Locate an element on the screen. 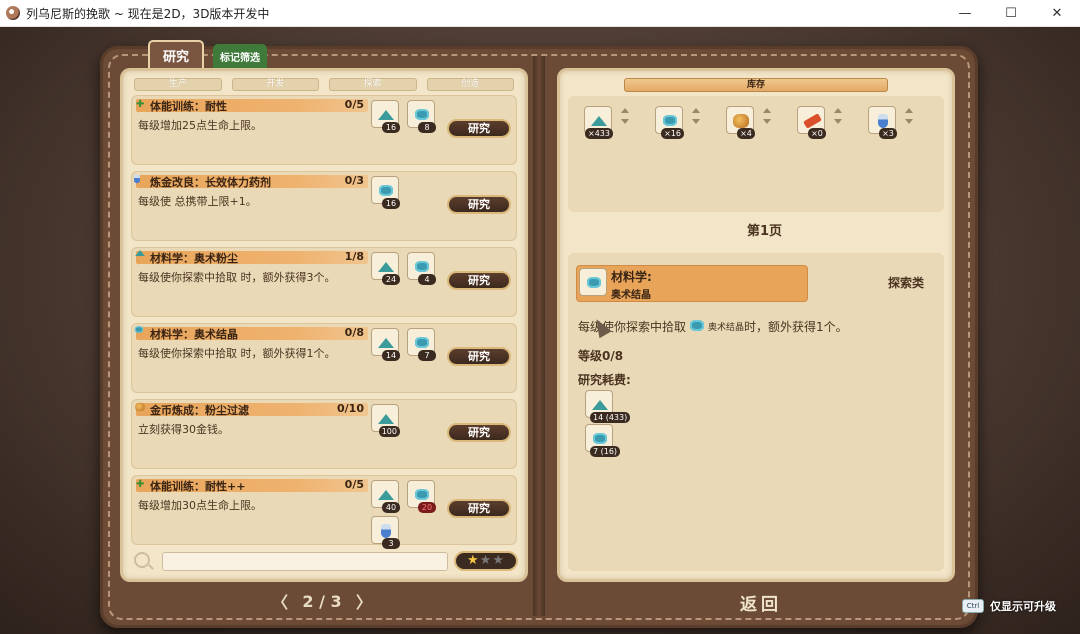 This screenshot has height=634, width=1080. research-progress: 0/3 is located at coordinates (354, 180).